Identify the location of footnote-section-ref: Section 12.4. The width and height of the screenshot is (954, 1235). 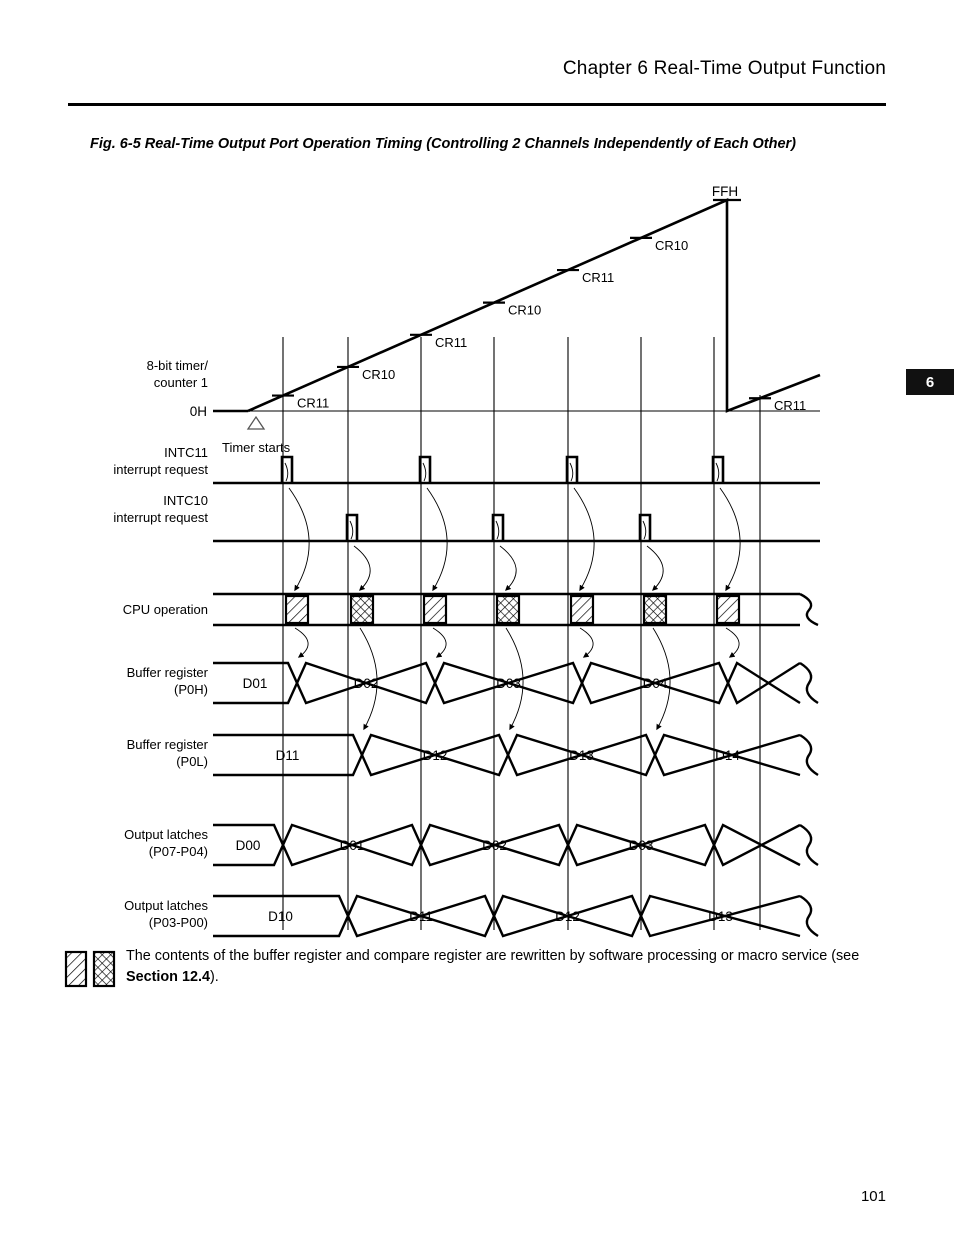
(168, 976).